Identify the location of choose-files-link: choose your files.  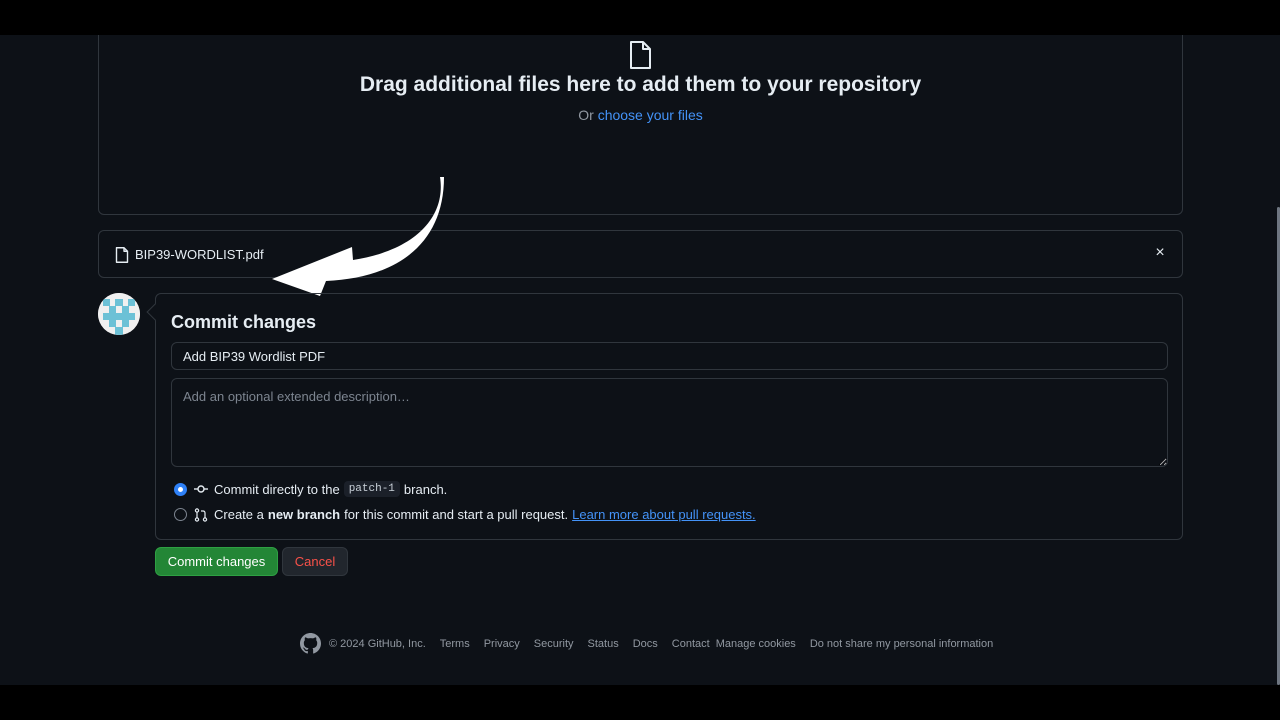
(650, 115).